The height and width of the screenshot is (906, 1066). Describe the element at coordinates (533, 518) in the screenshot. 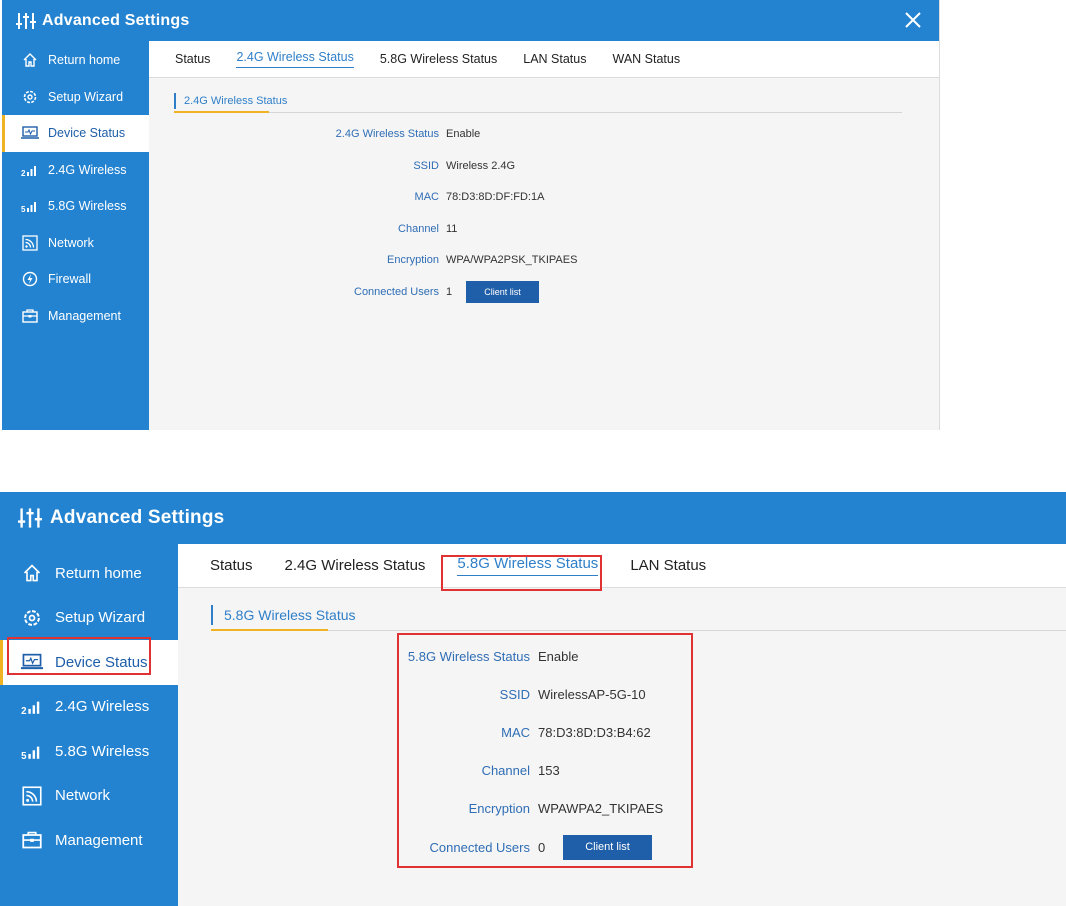

I see `bottom-title-bar: Advanced Settings` at that location.